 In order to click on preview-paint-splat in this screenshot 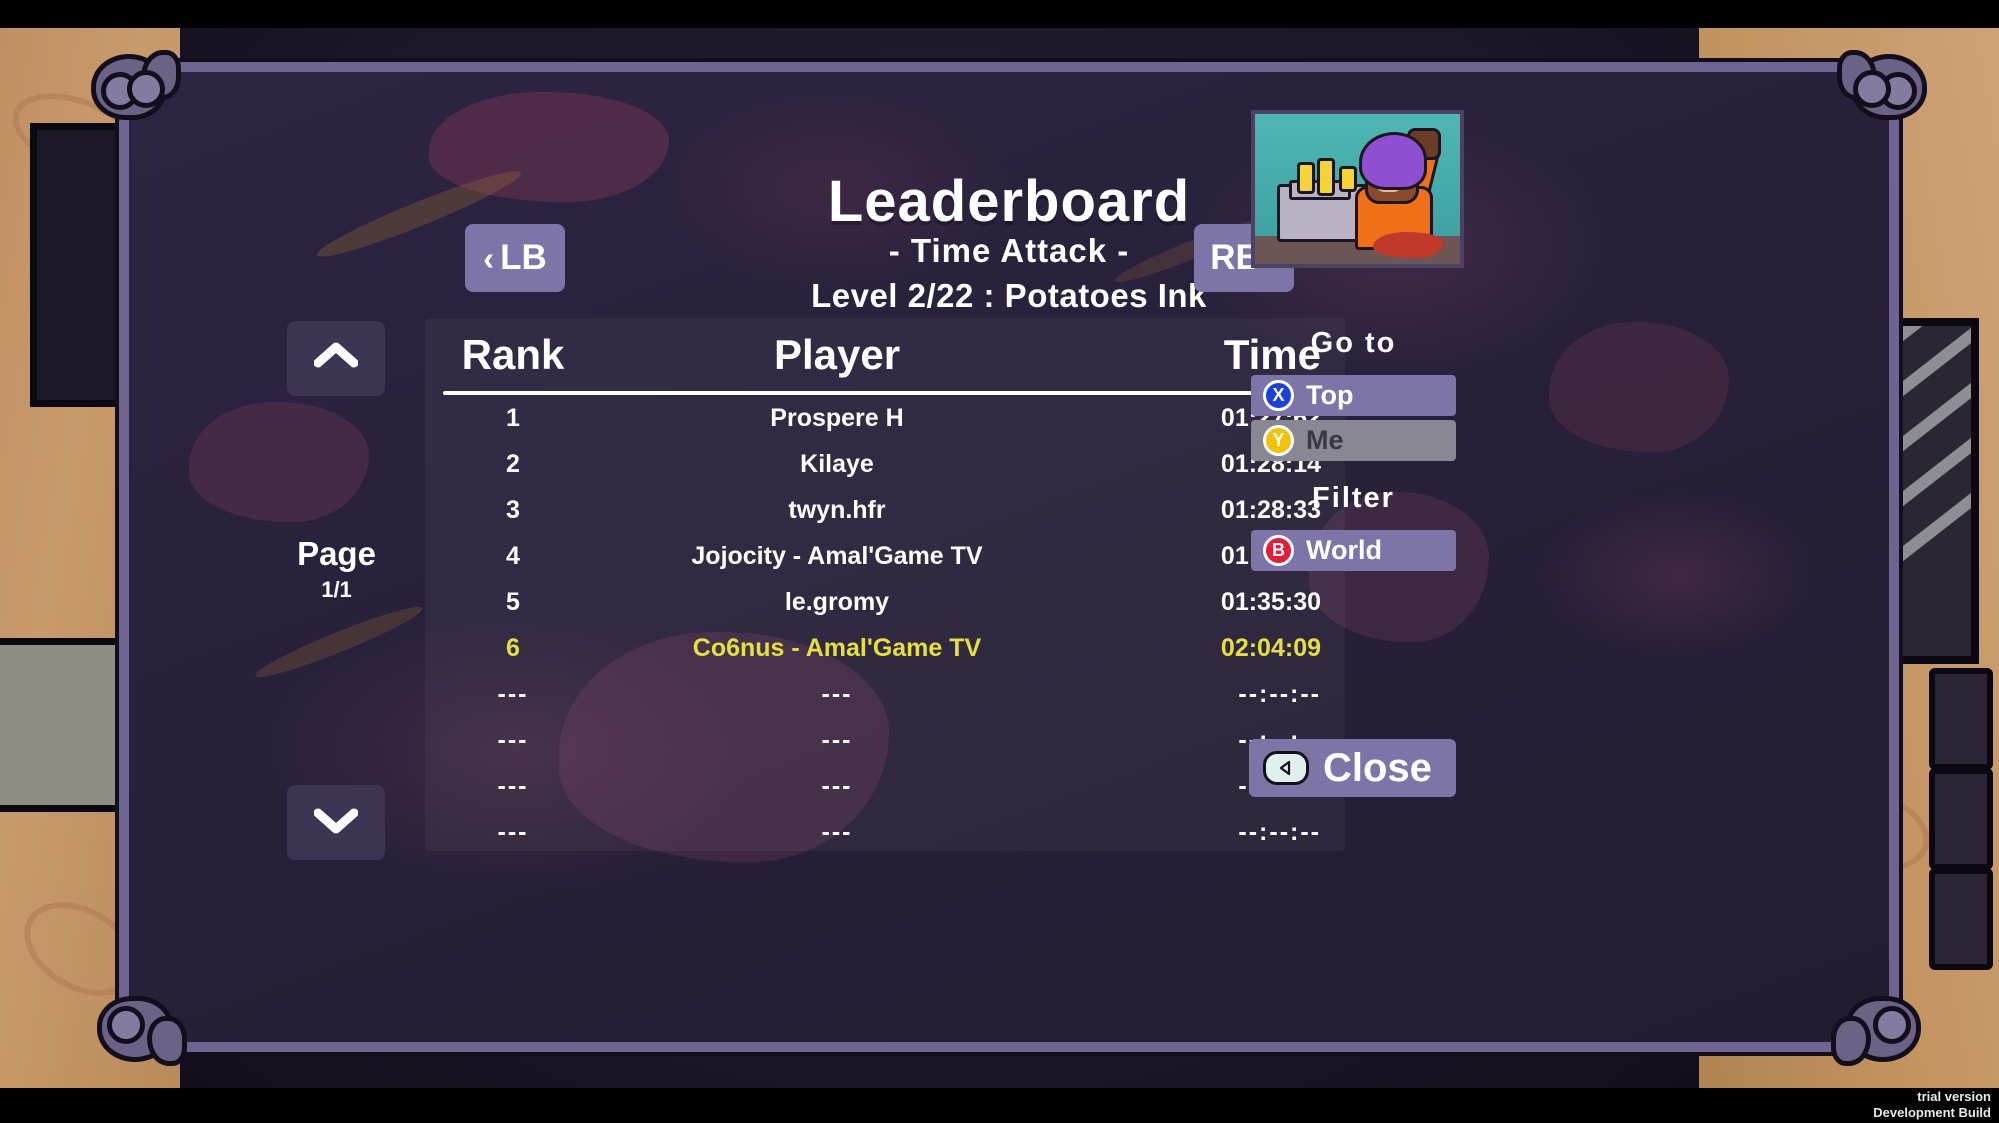, I will do `click(1408, 245)`.